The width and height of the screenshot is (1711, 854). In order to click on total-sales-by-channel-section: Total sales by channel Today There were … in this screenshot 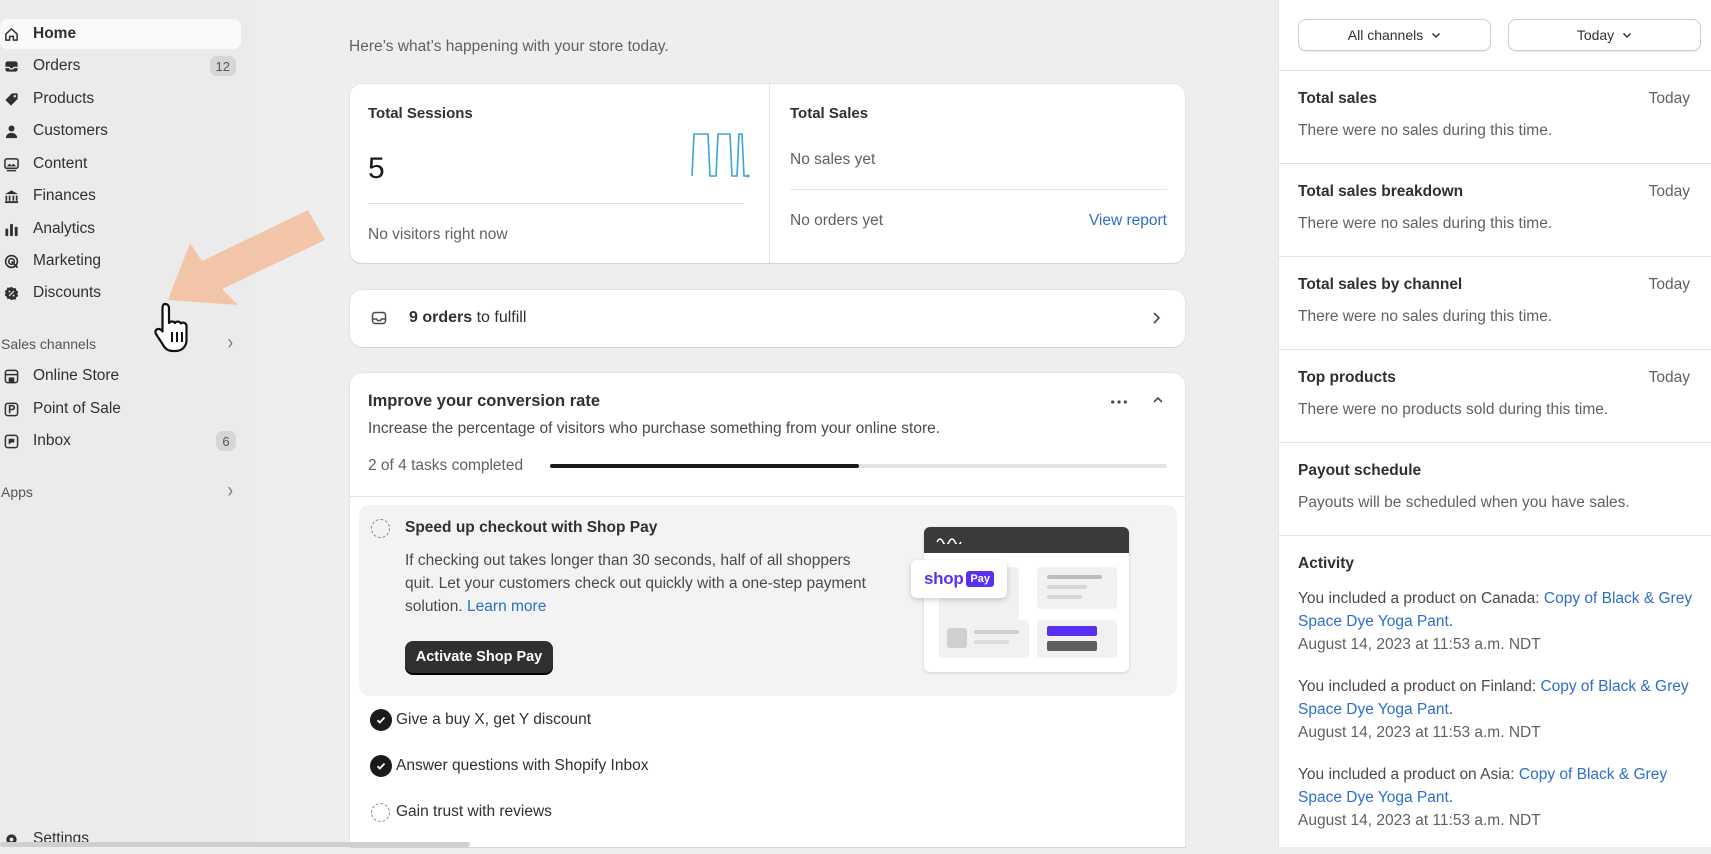, I will do `click(1495, 303)`.